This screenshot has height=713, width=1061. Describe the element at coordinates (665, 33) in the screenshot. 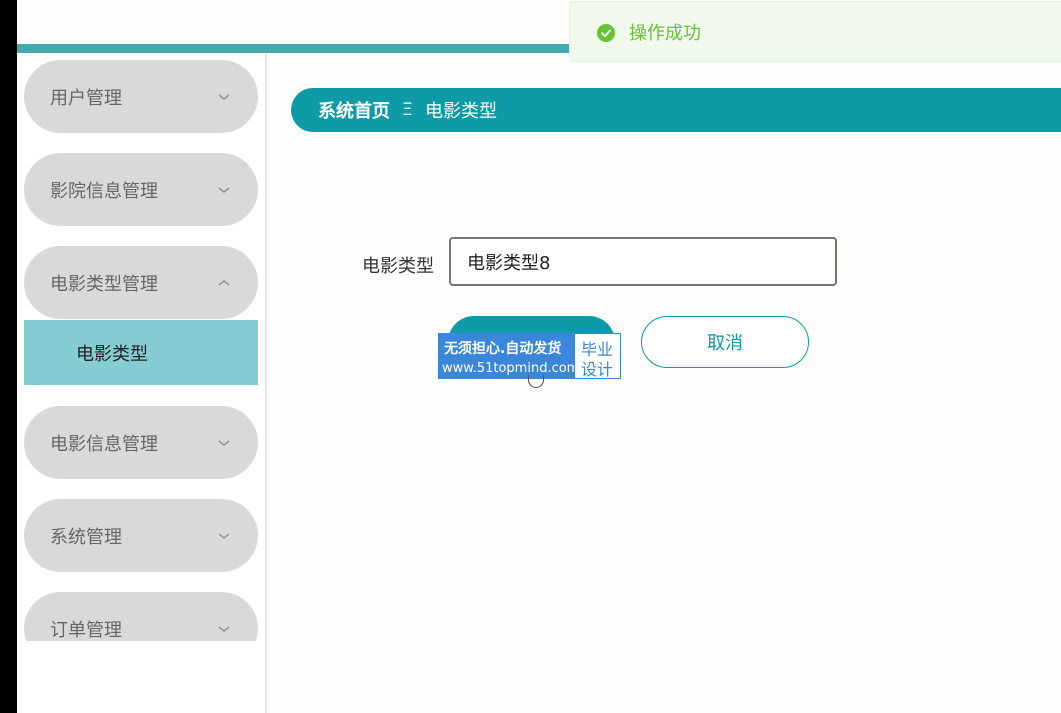

I see `toast-message: 操作成功` at that location.